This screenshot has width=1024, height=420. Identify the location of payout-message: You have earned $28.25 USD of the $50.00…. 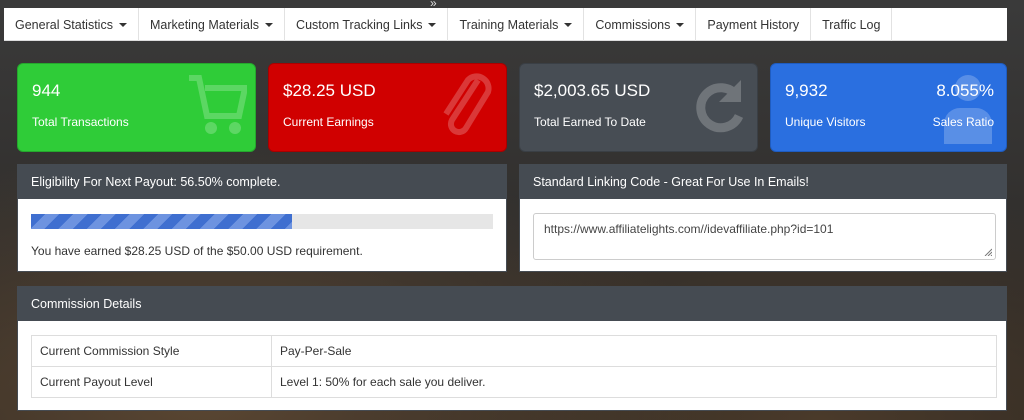
(197, 251).